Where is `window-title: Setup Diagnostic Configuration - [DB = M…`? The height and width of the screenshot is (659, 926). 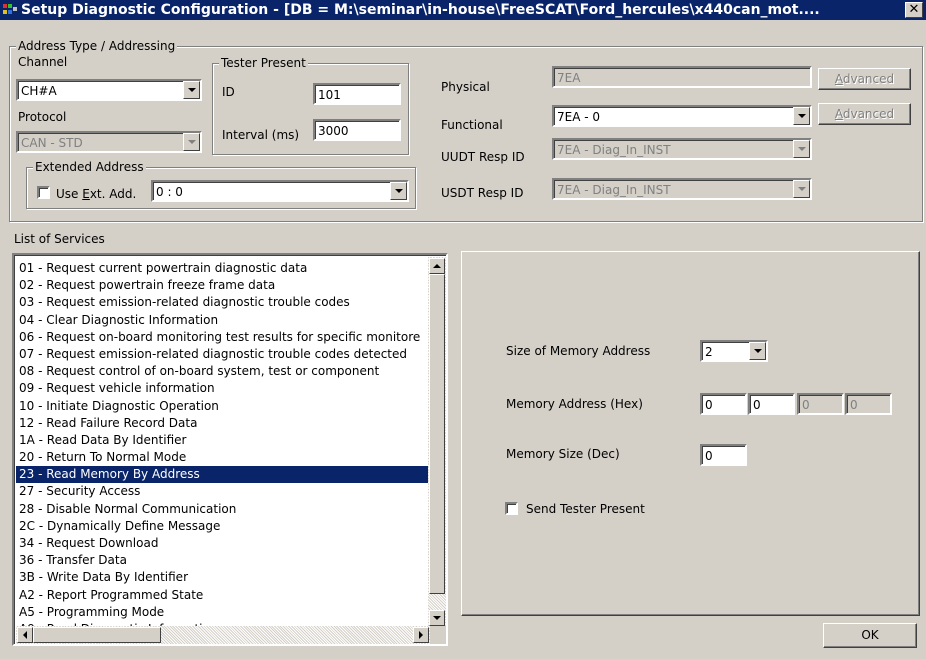 window-title: Setup Diagnostic Configuration - [DB = M… is located at coordinates (420, 10).